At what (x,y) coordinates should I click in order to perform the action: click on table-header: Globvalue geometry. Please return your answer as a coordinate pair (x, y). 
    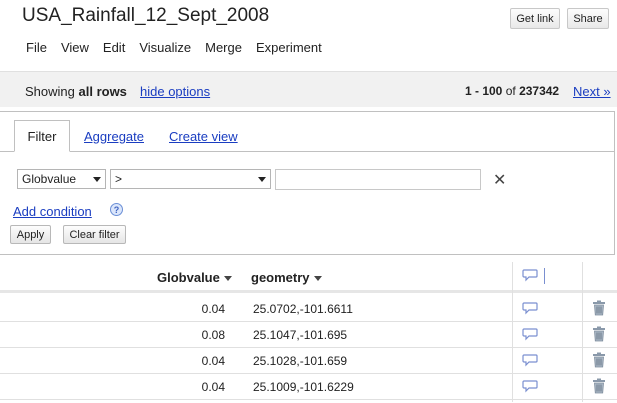
    Looking at the image, I should click on (308, 277).